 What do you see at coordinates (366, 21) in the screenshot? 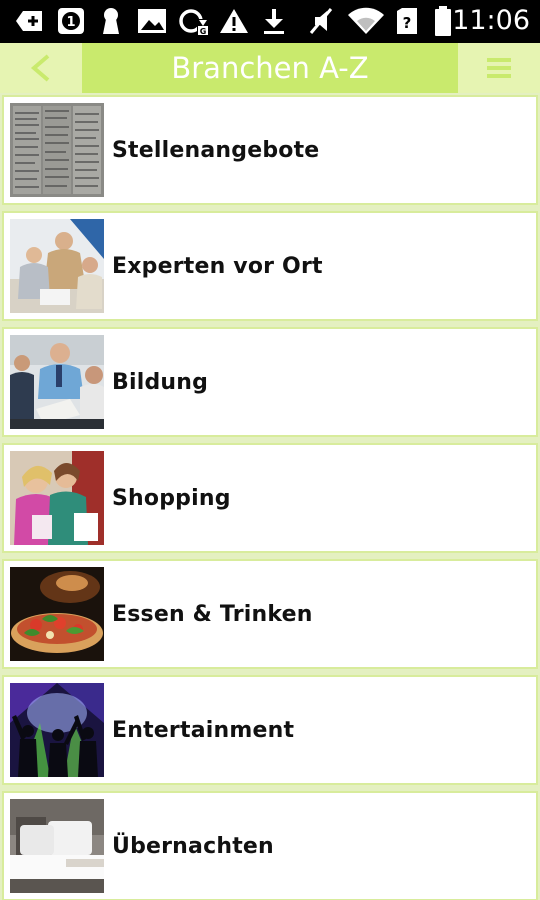
I see `wifi-icon` at bounding box center [366, 21].